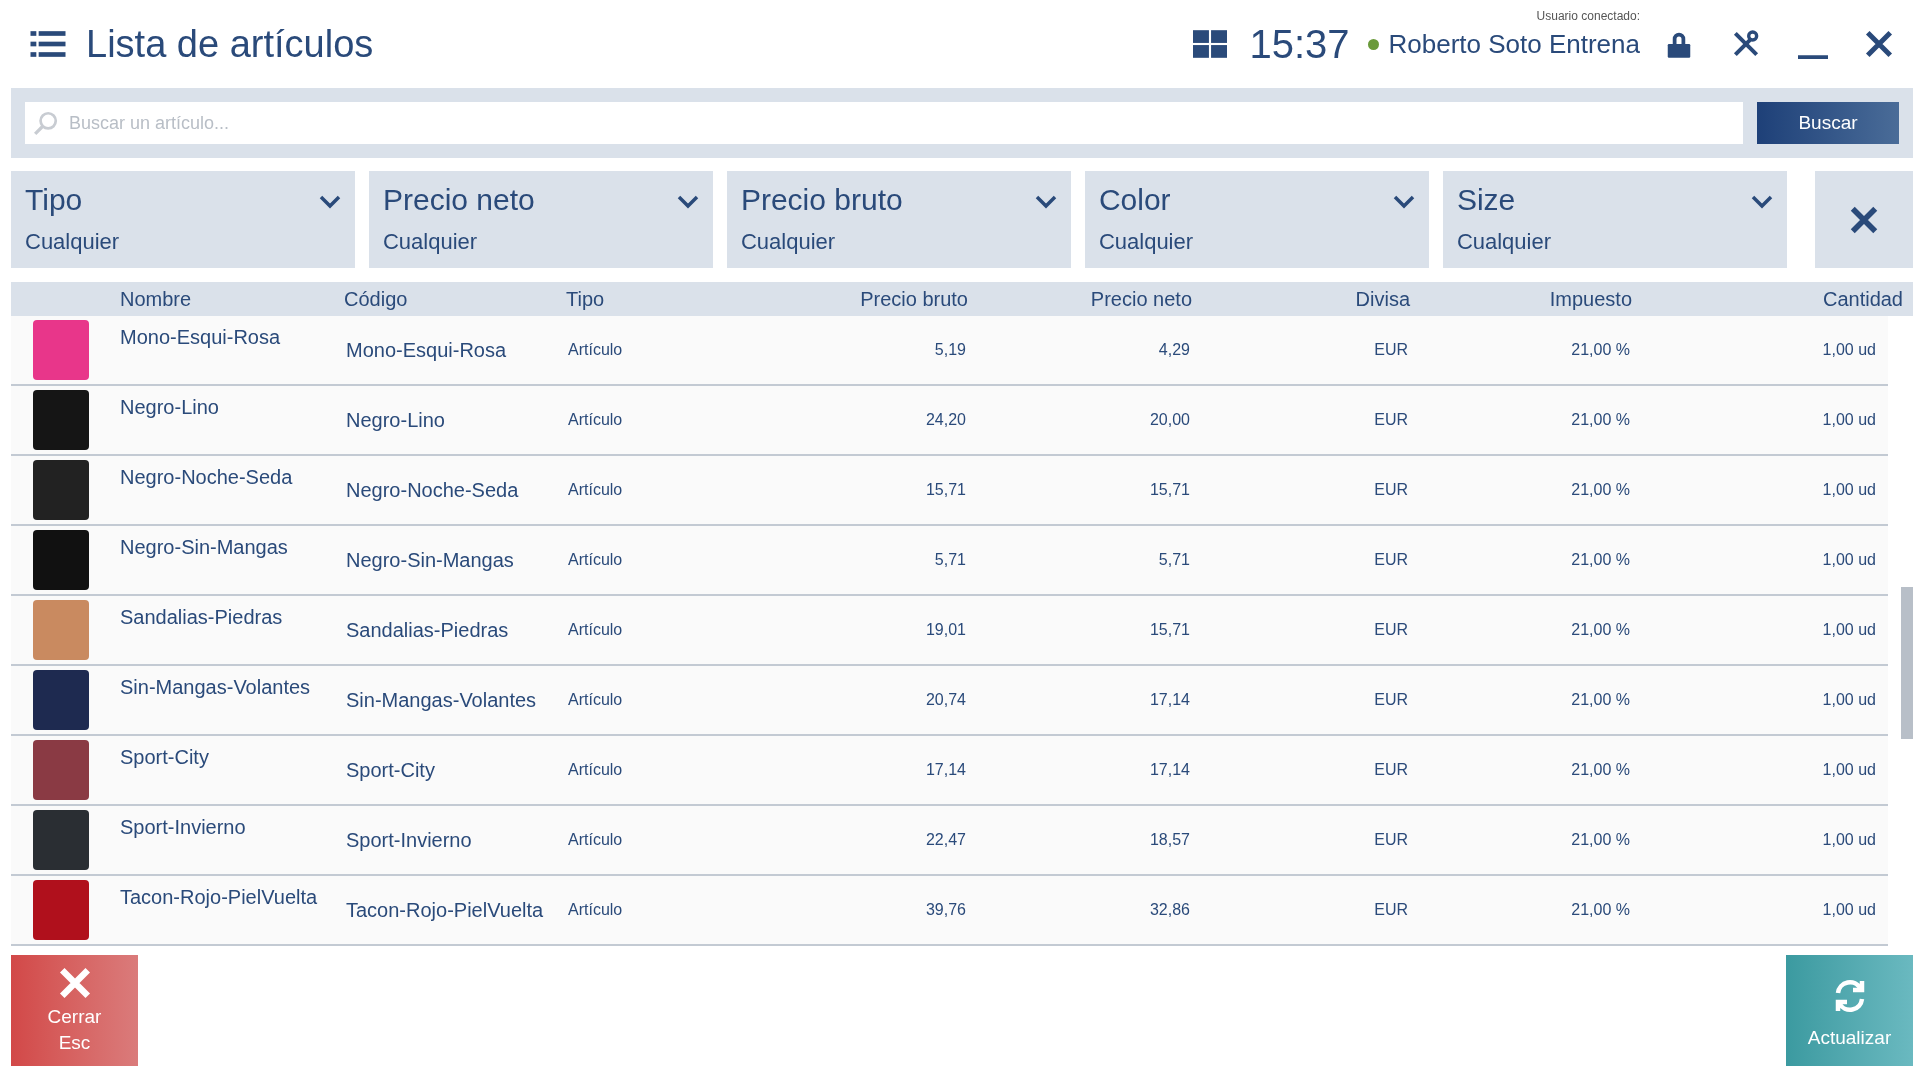 Image resolution: width=1924 pixels, height=1078 pixels. Describe the element at coordinates (215, 687) in the screenshot. I see `table-cell: Sin-Mangas-Volantes` at that location.